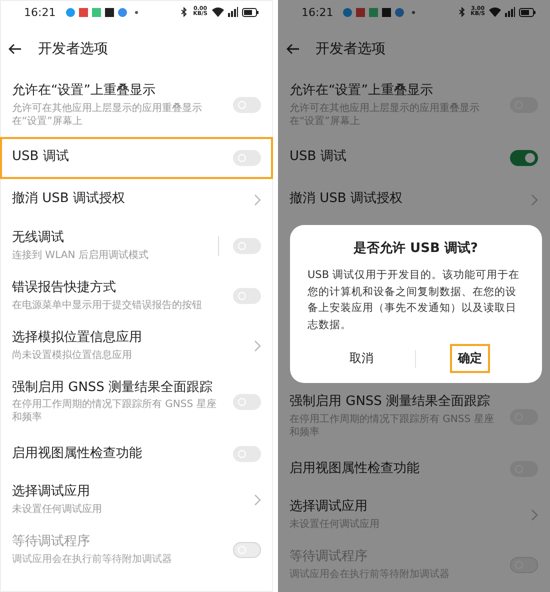  What do you see at coordinates (470, 359) in the screenshot?
I see `dialog-button: 确定` at bounding box center [470, 359].